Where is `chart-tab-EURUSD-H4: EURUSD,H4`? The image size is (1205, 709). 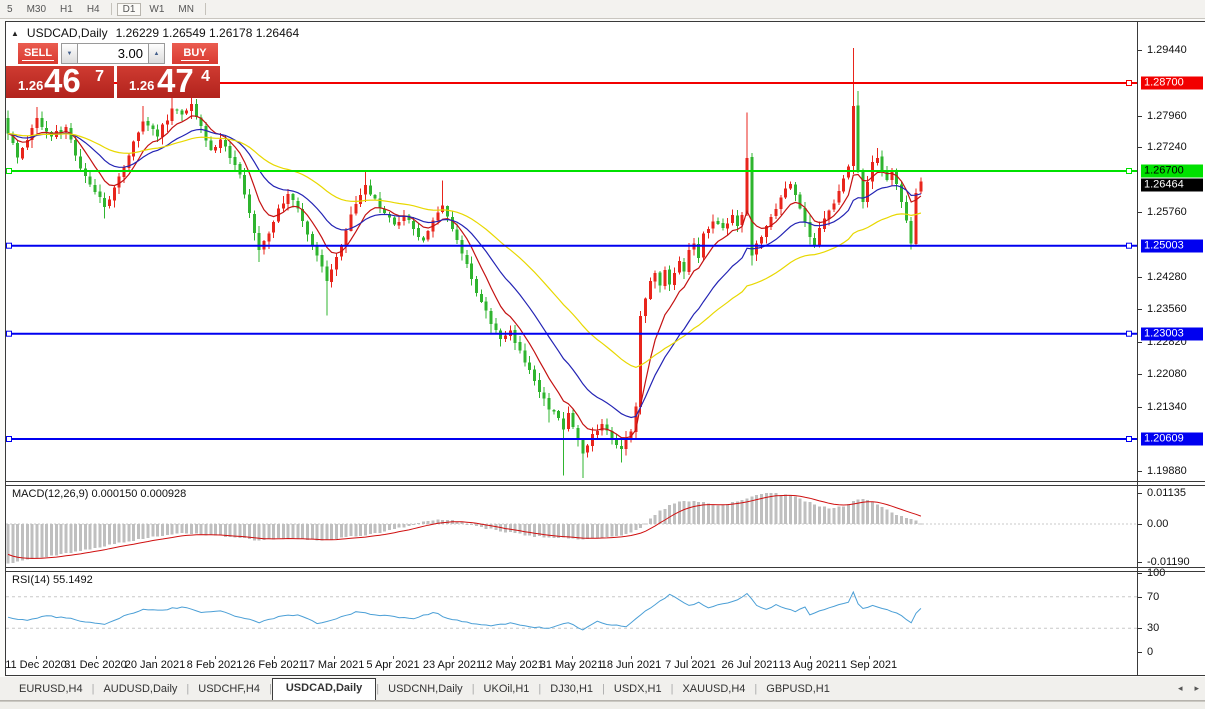
chart-tab-EURUSD-H4: EURUSD,H4 is located at coordinates (51, 690).